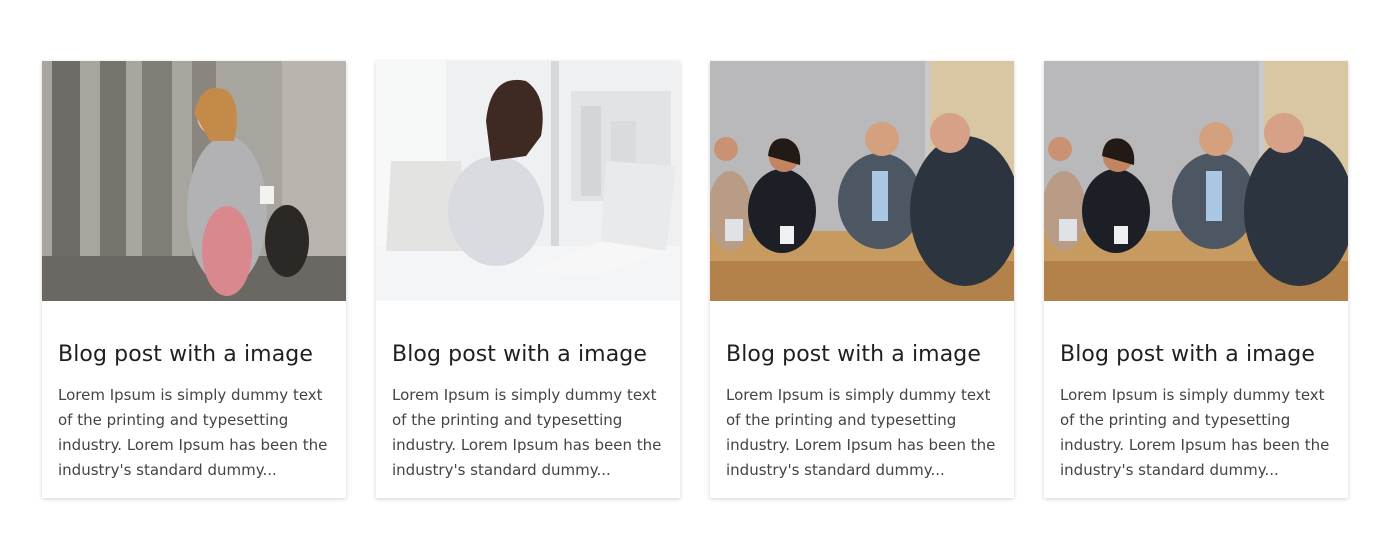 This screenshot has height=542, width=1387. What do you see at coordinates (528, 181) in the screenshot?
I see `woman-at-laptop-image` at bounding box center [528, 181].